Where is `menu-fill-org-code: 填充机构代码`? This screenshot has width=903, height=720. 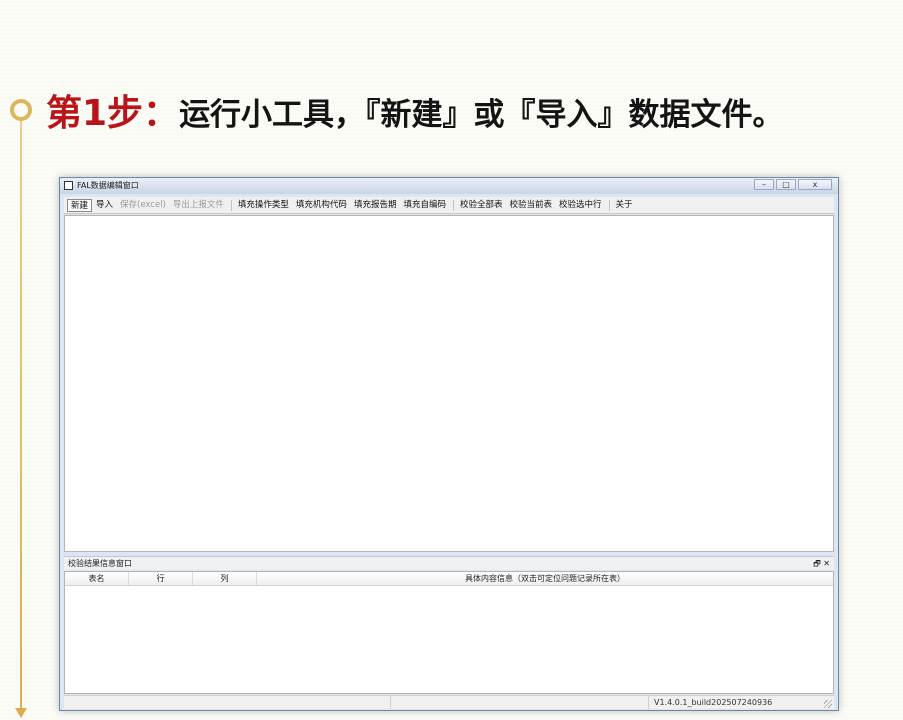
menu-fill-org-code: 填充机构代码 is located at coordinates (321, 205).